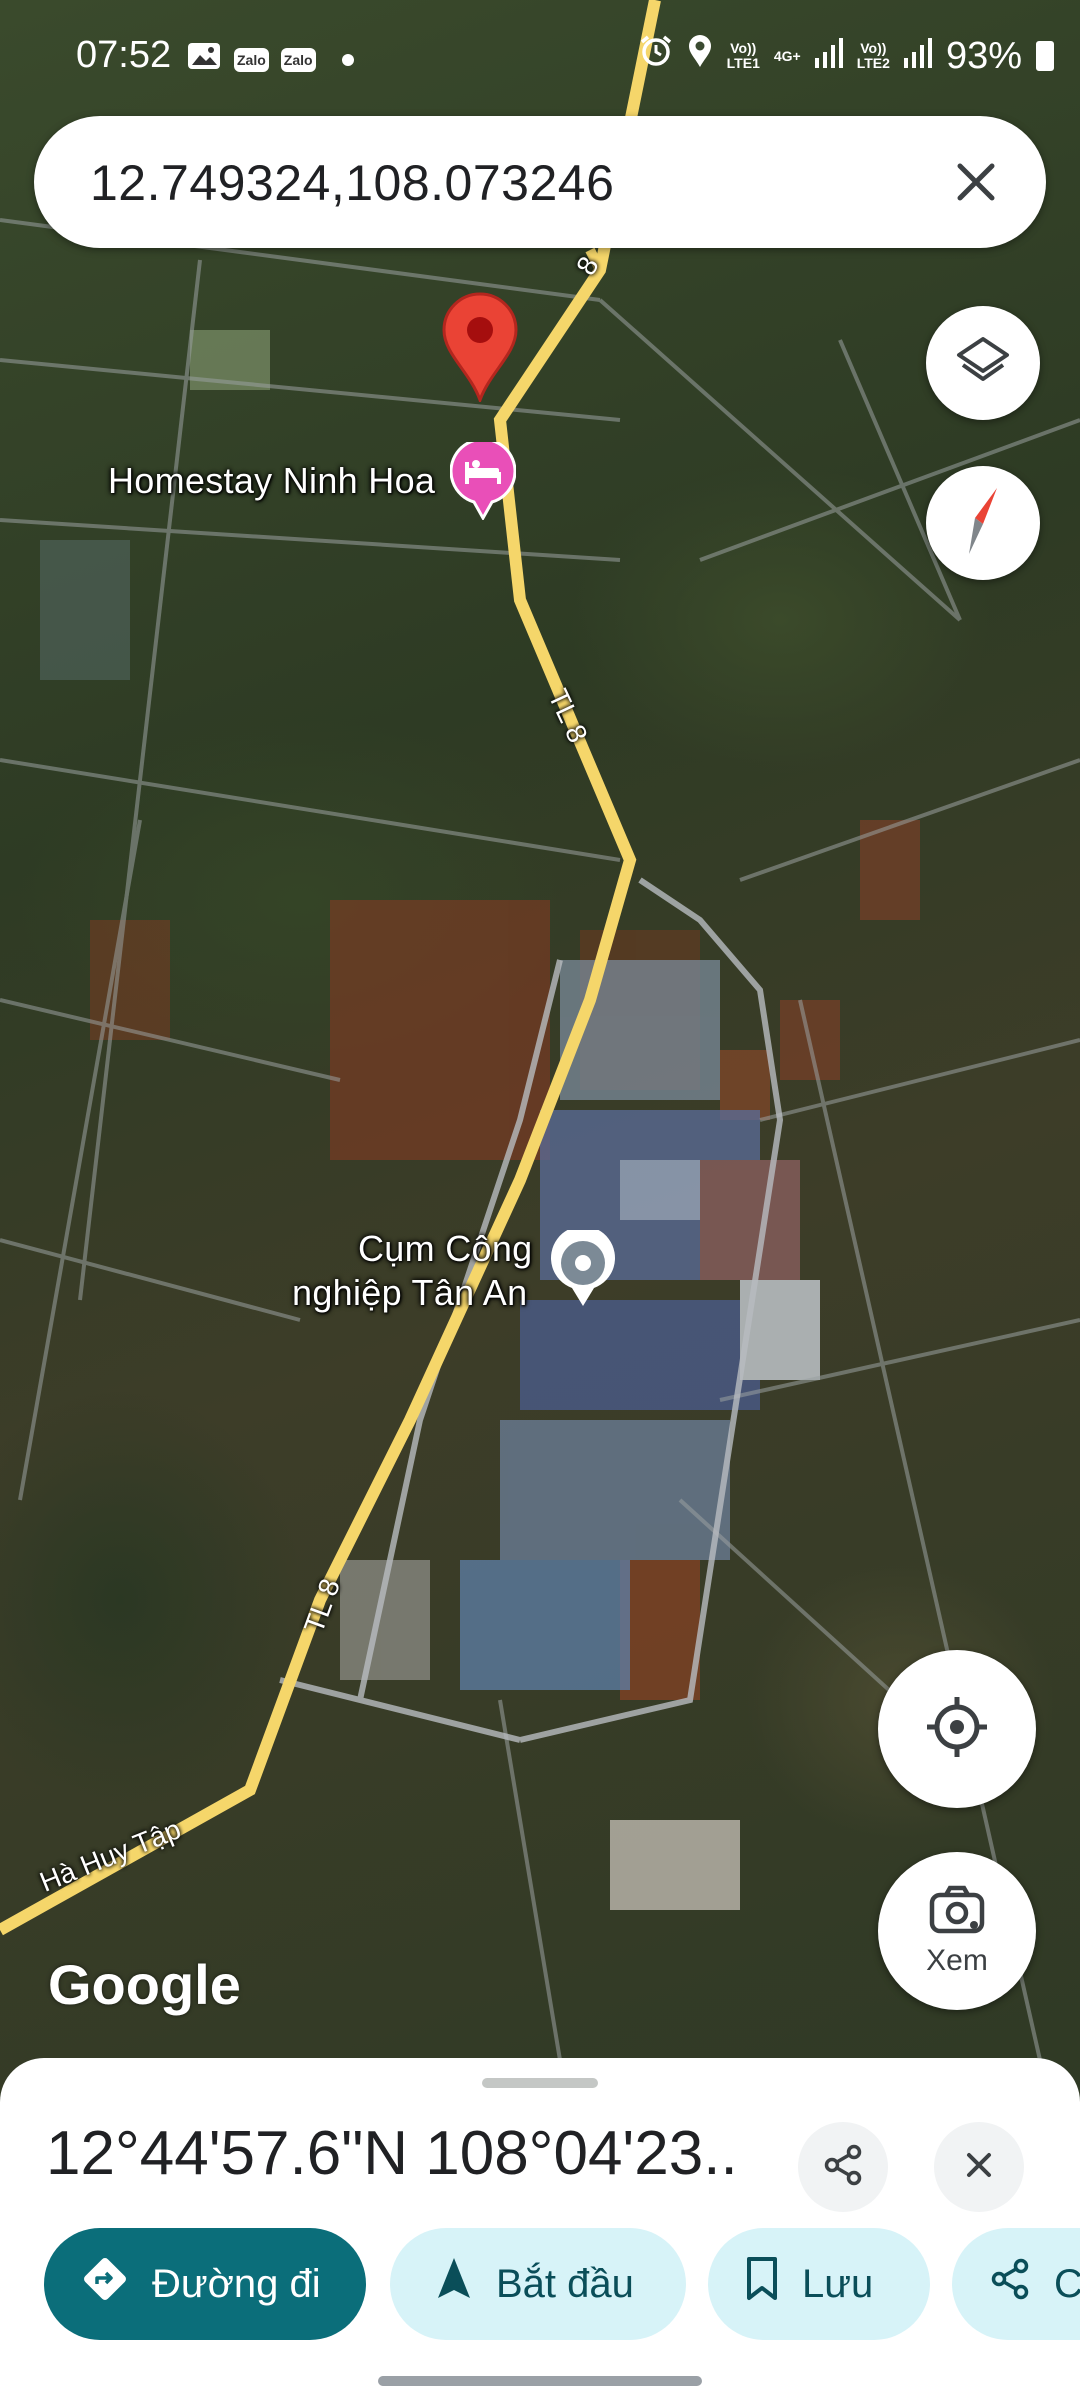  What do you see at coordinates (983, 55) in the screenshot?
I see `battery-percent: 93%` at bounding box center [983, 55].